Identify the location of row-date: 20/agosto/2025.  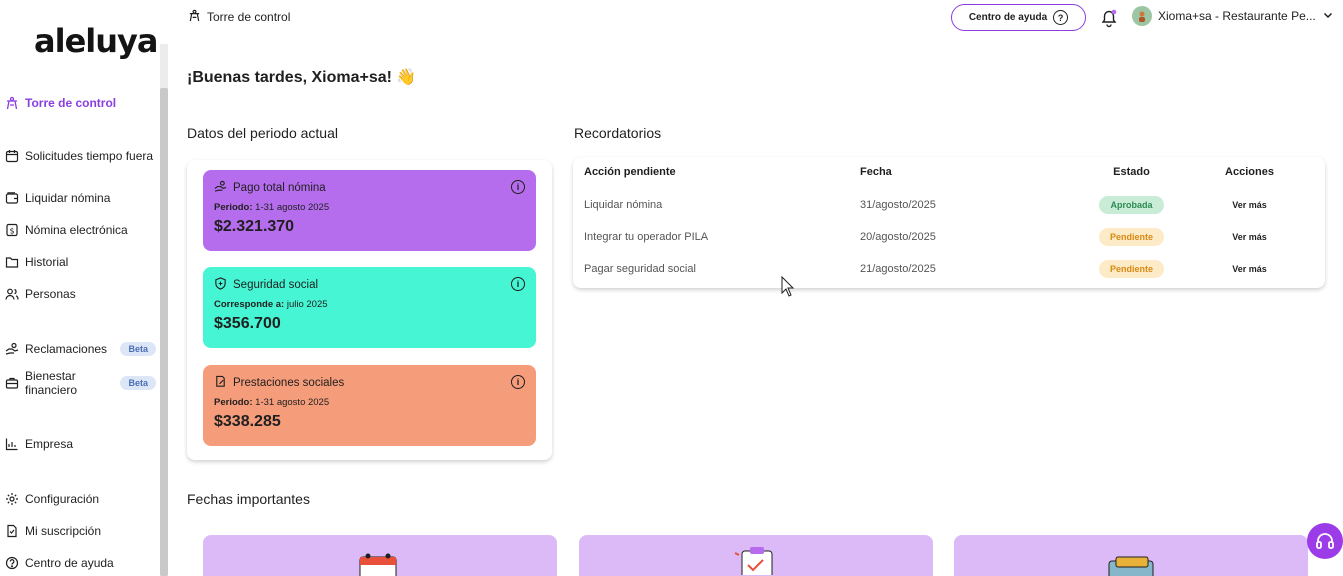
(898, 237).